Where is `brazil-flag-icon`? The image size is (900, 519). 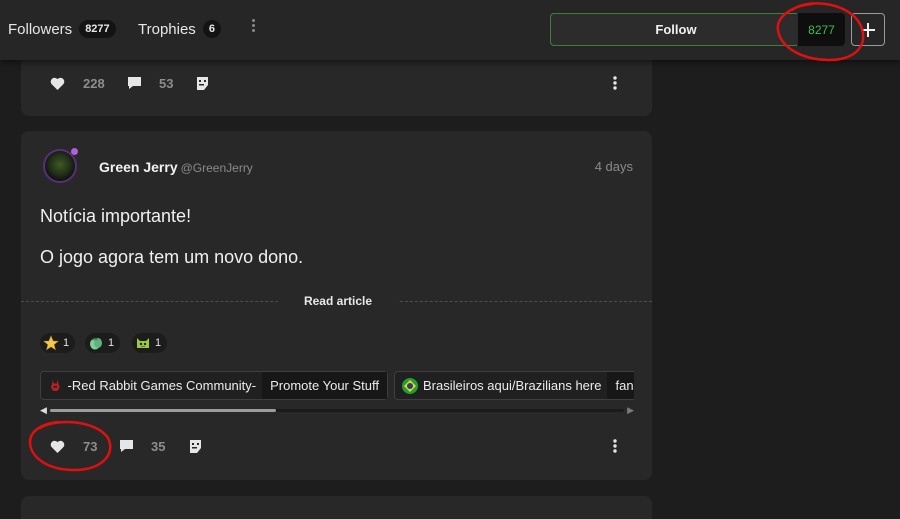
brazil-flag-icon is located at coordinates (410, 385).